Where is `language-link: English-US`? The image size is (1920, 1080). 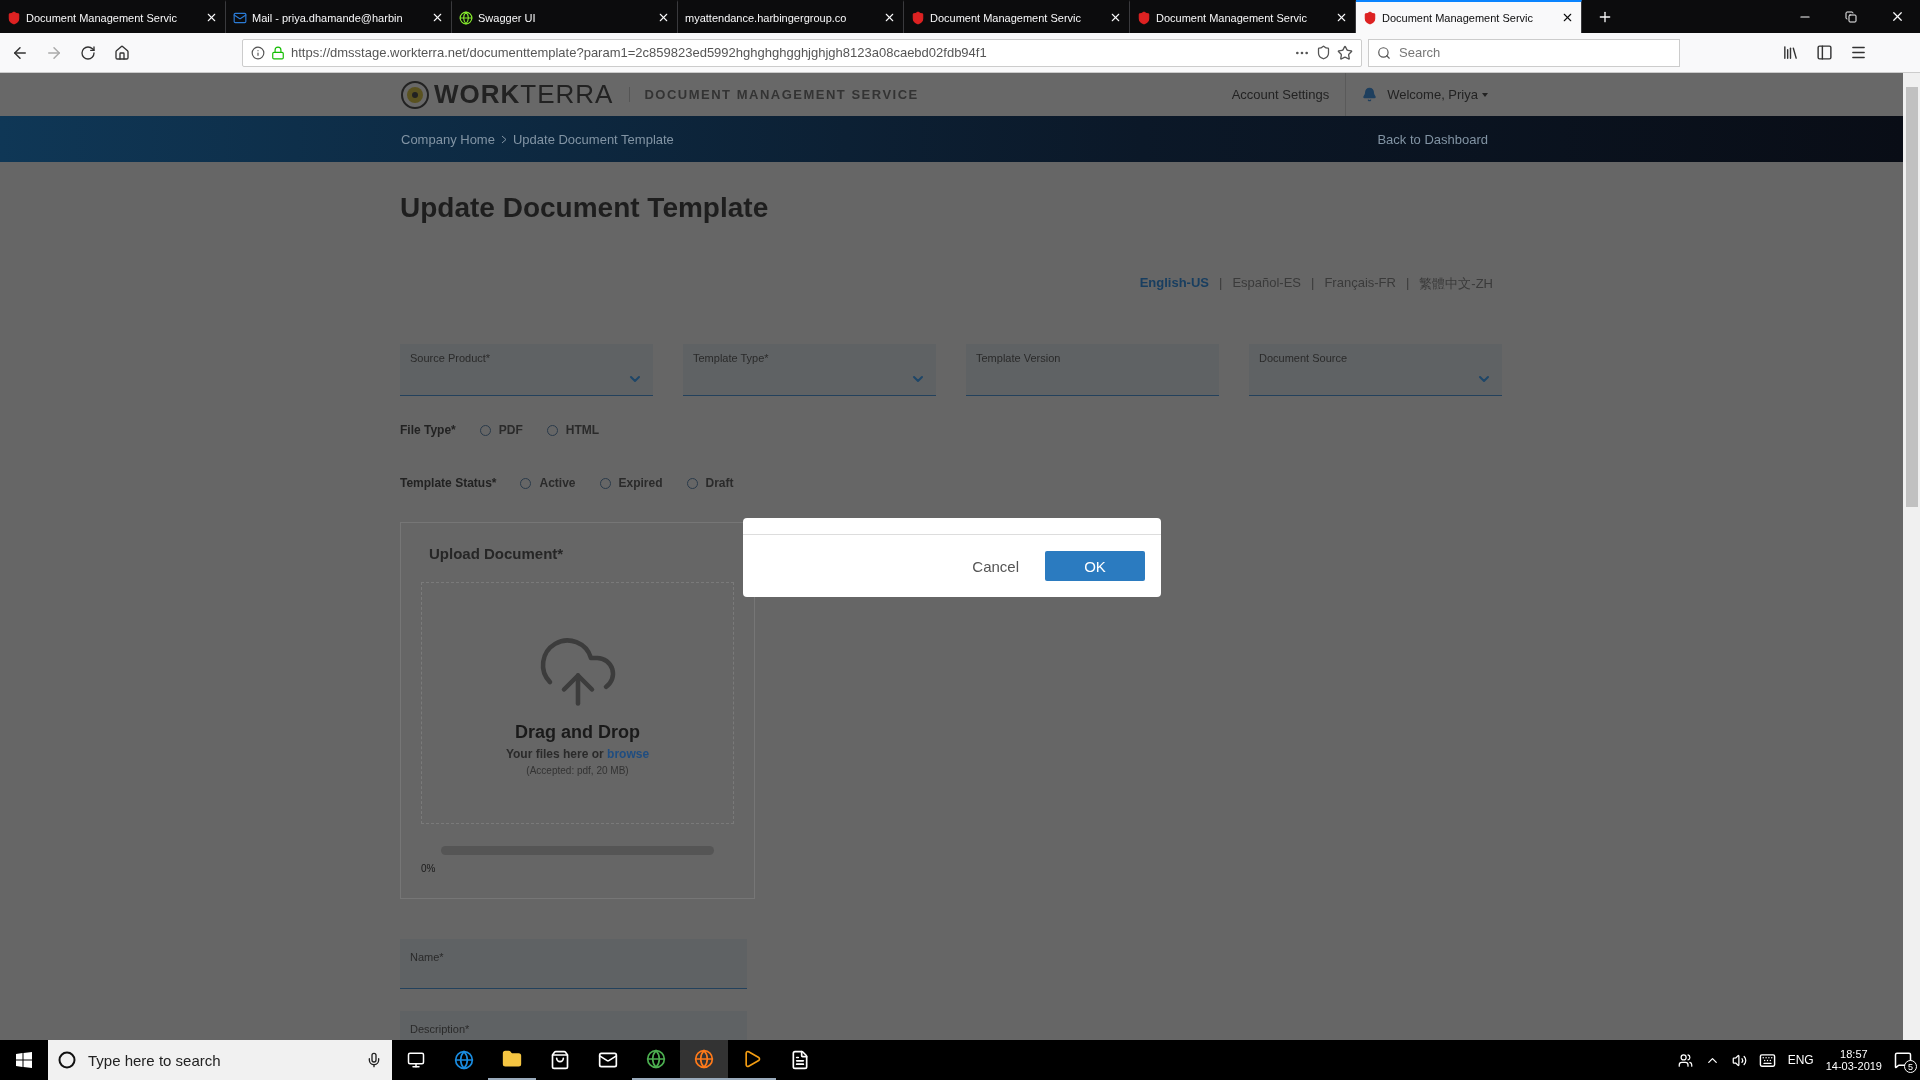 language-link: English-US is located at coordinates (1174, 284).